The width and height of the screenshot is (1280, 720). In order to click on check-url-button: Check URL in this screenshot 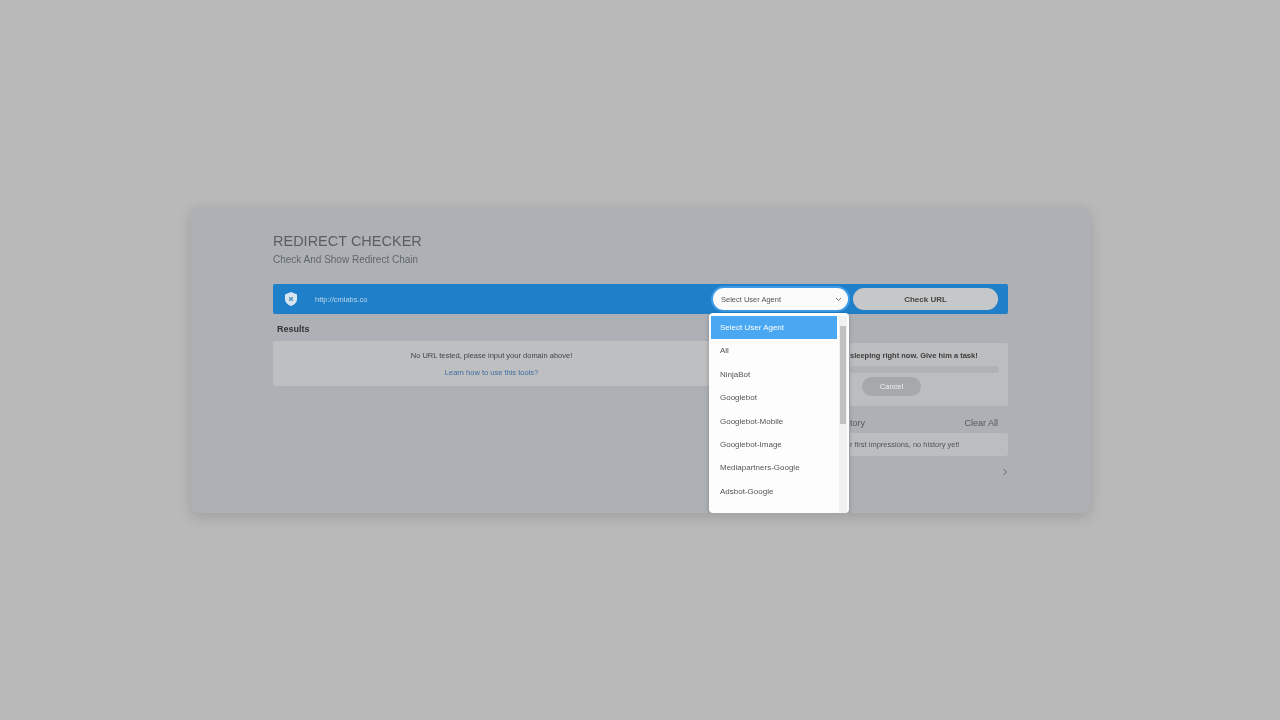, I will do `click(925, 299)`.